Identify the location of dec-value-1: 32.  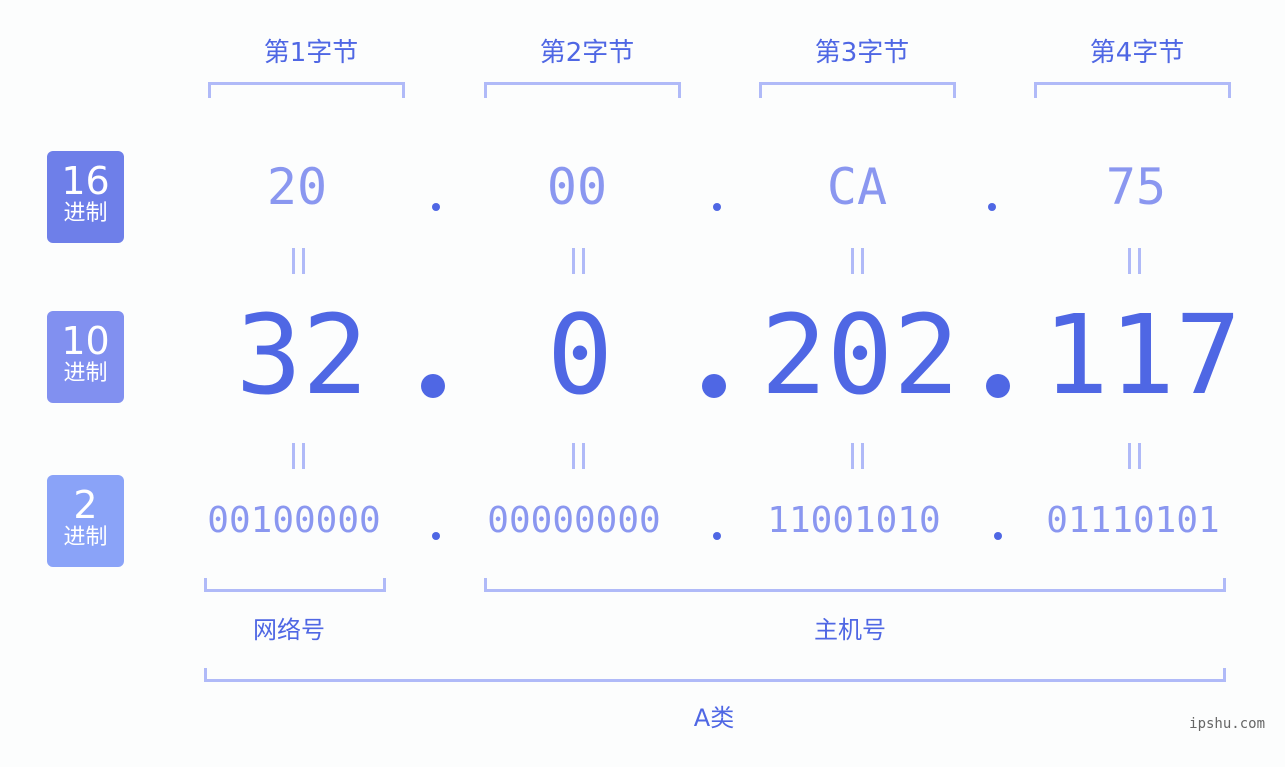
(302, 355).